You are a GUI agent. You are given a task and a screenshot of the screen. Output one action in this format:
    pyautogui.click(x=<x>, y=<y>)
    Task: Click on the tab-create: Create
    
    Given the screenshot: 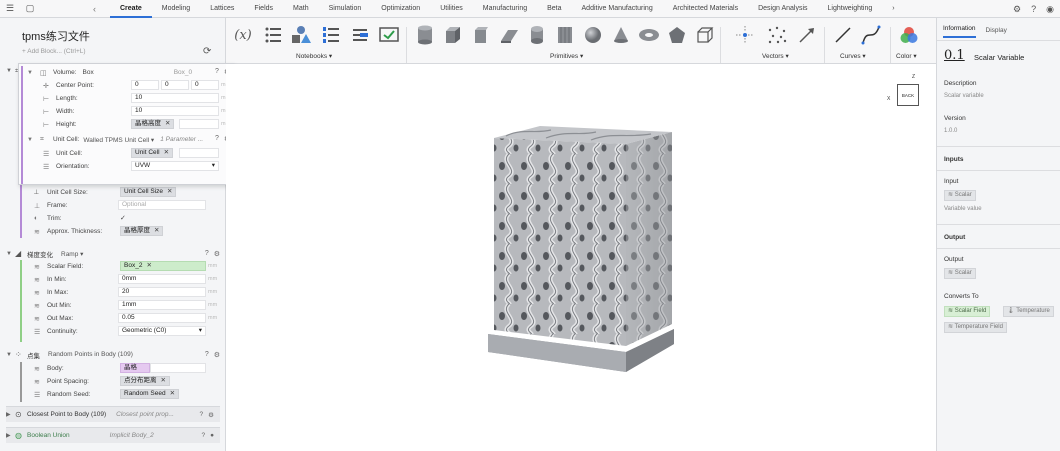 What is the action you would take?
    pyautogui.click(x=131, y=9)
    